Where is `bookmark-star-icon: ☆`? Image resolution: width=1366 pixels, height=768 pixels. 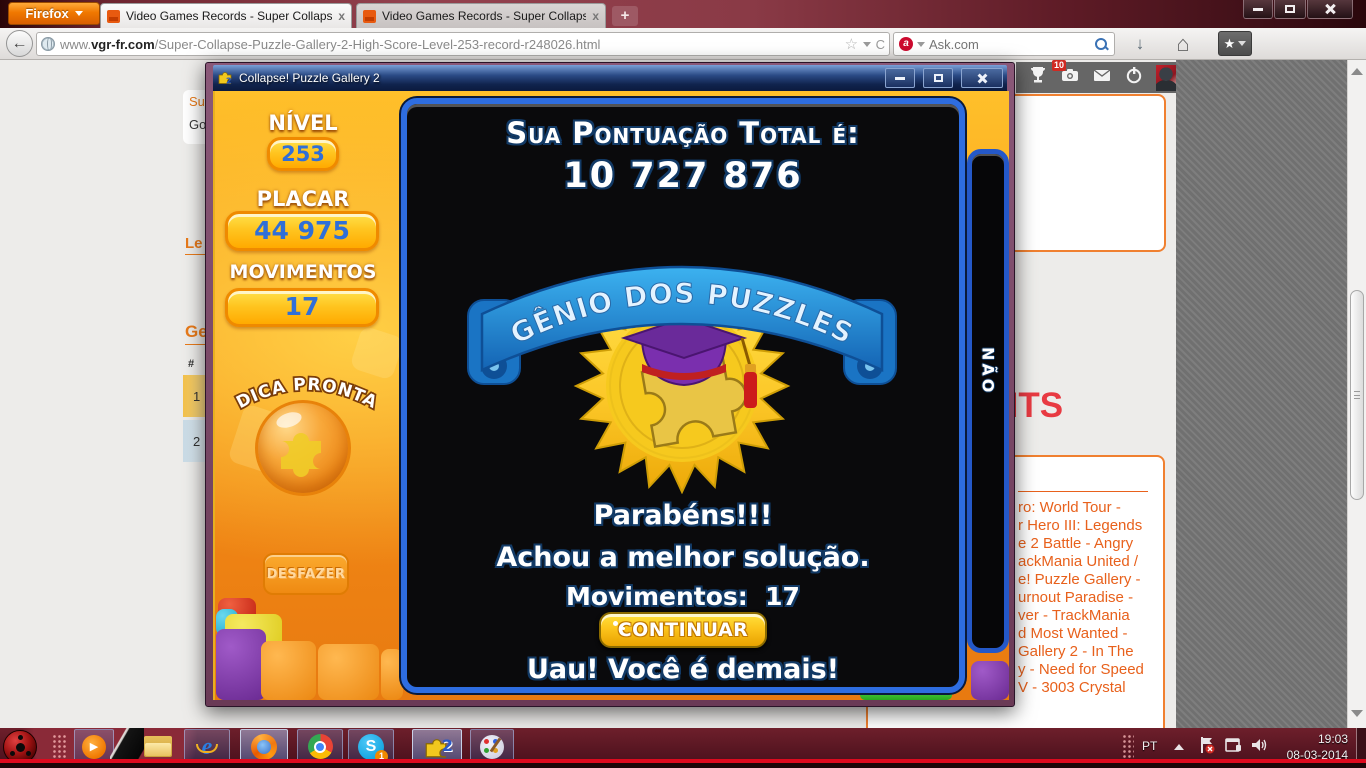 bookmark-star-icon: ☆ is located at coordinates (851, 44).